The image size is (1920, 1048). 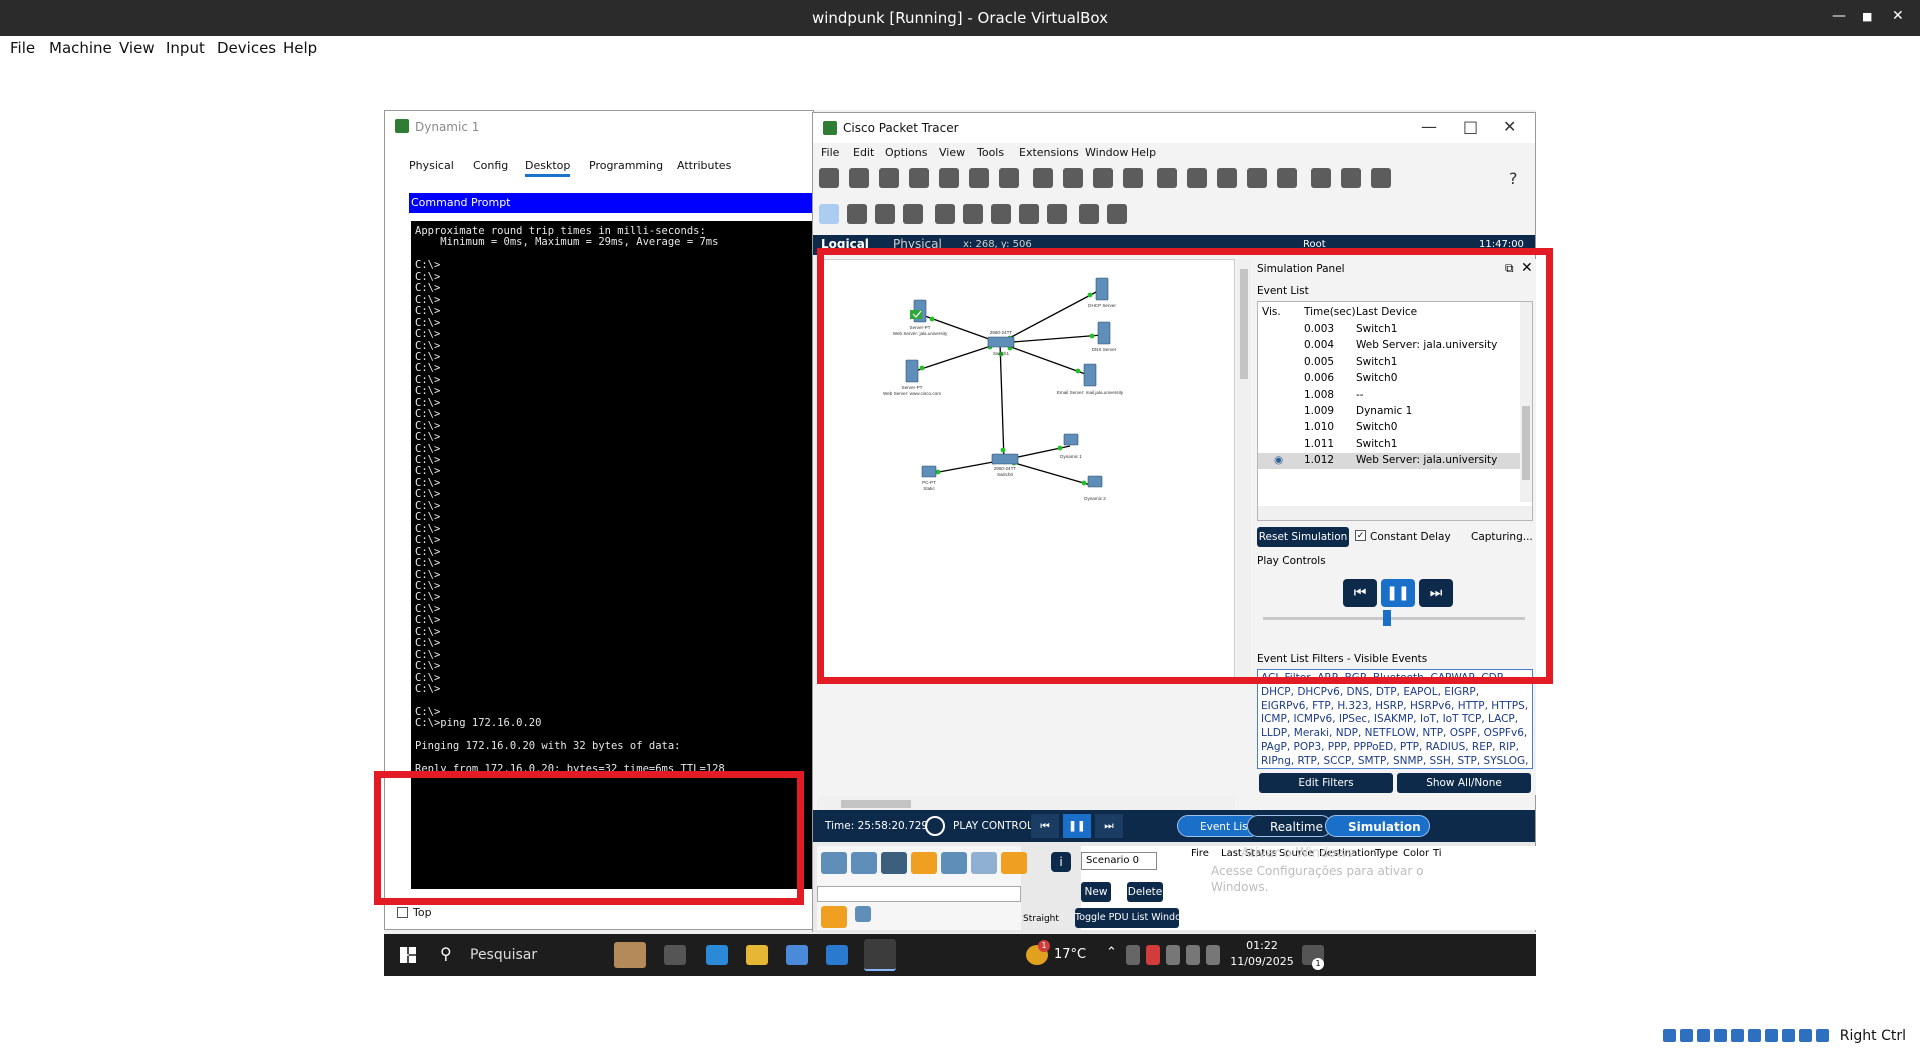 I want to click on note-icon, so click(x=945, y=214).